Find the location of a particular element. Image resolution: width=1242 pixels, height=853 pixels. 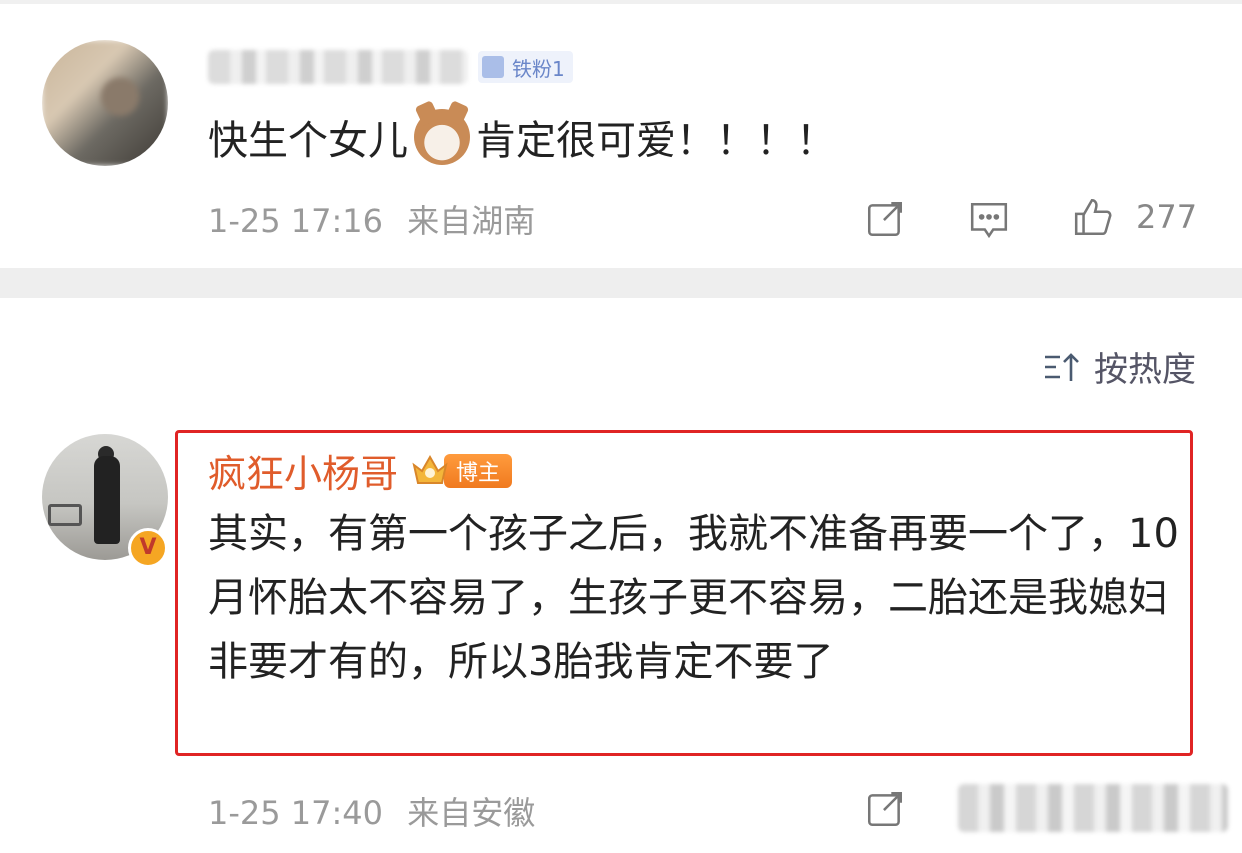

sort-by-heat-button: 按热度 is located at coordinates (1119, 366).